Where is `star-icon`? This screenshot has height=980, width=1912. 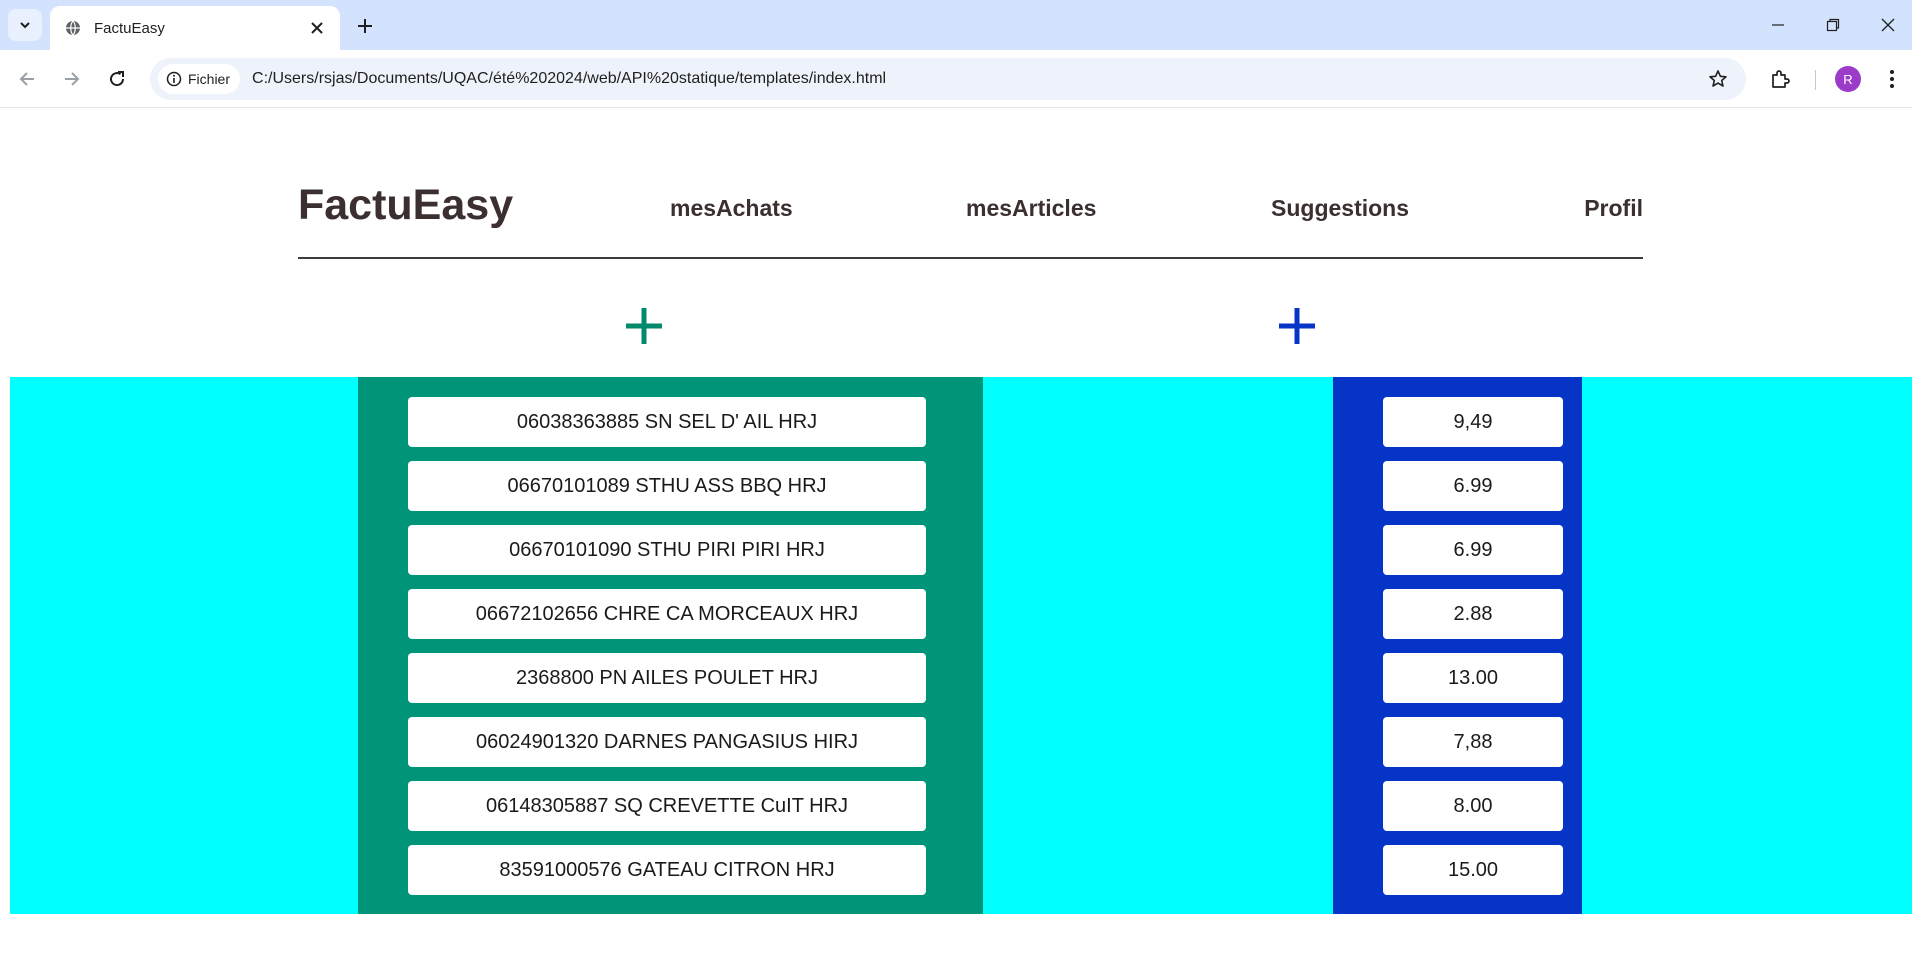
star-icon is located at coordinates (1718, 78).